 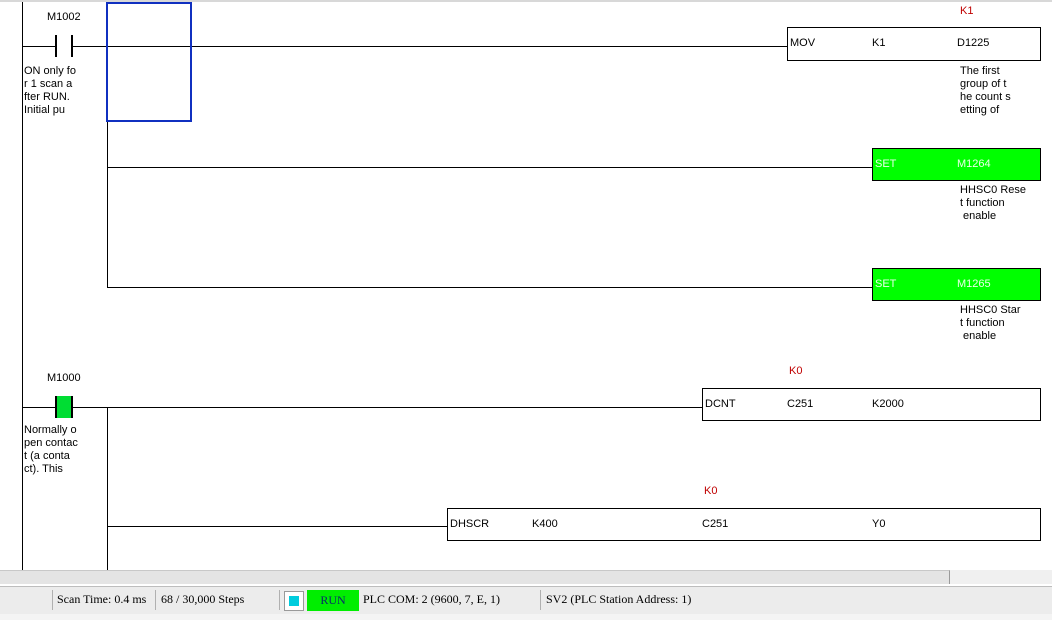 I want to click on station-address: SV2 (PLC Station Address: 1), so click(x=619, y=599).